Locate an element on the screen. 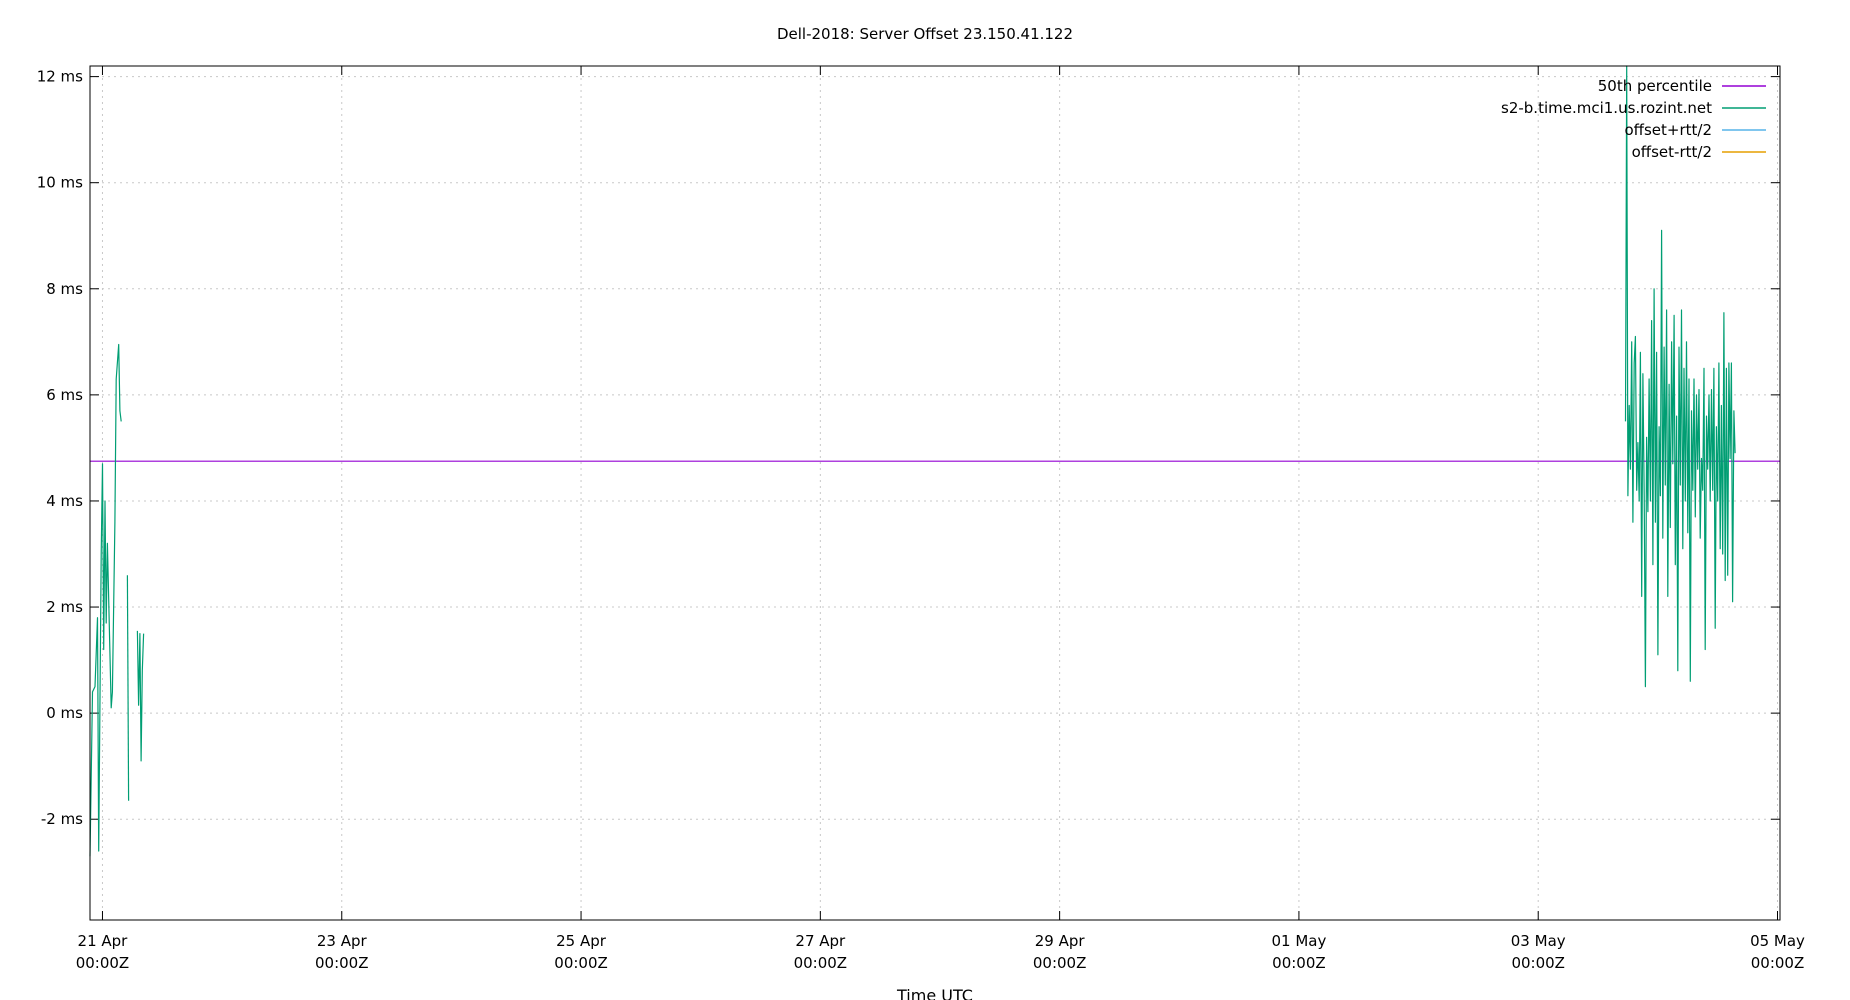  y-tick-label: 2 ms is located at coordinates (64, 607).